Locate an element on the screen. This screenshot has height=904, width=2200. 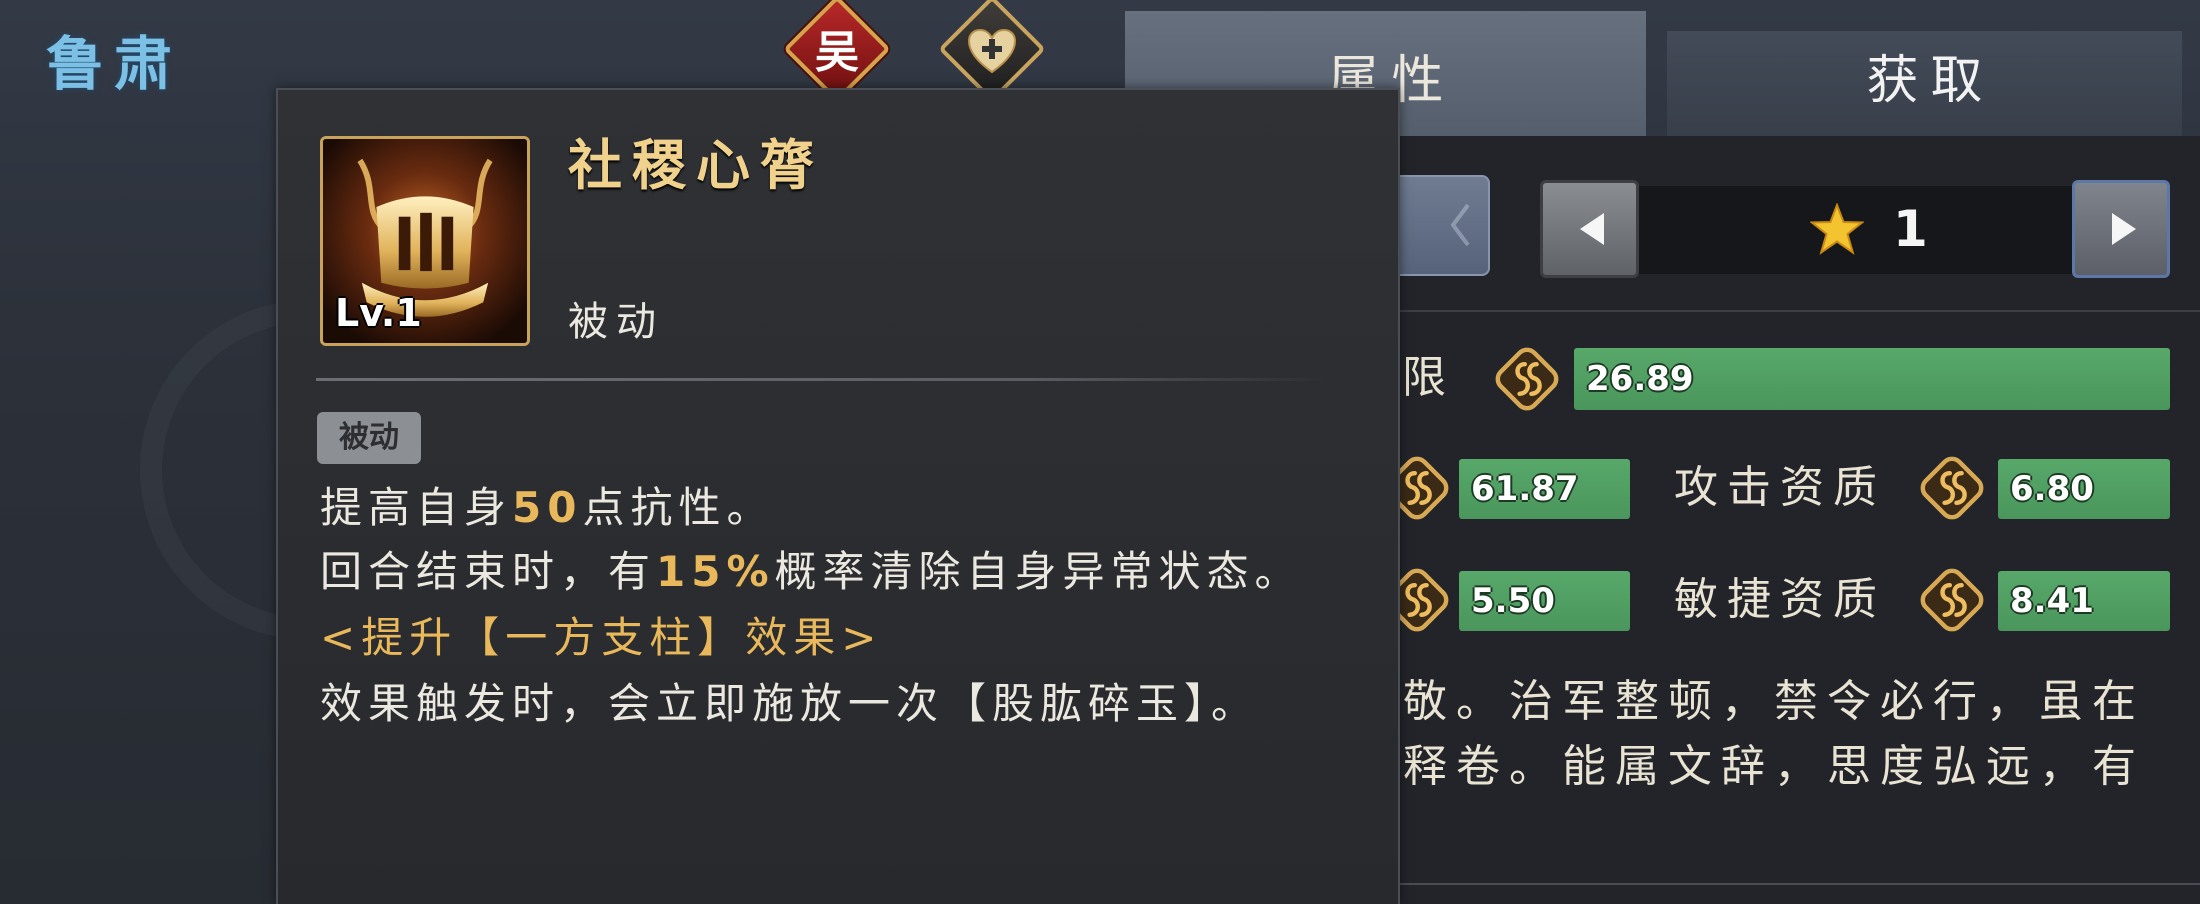
attribute-label-partial: 限 is located at coordinates (1428, 377).